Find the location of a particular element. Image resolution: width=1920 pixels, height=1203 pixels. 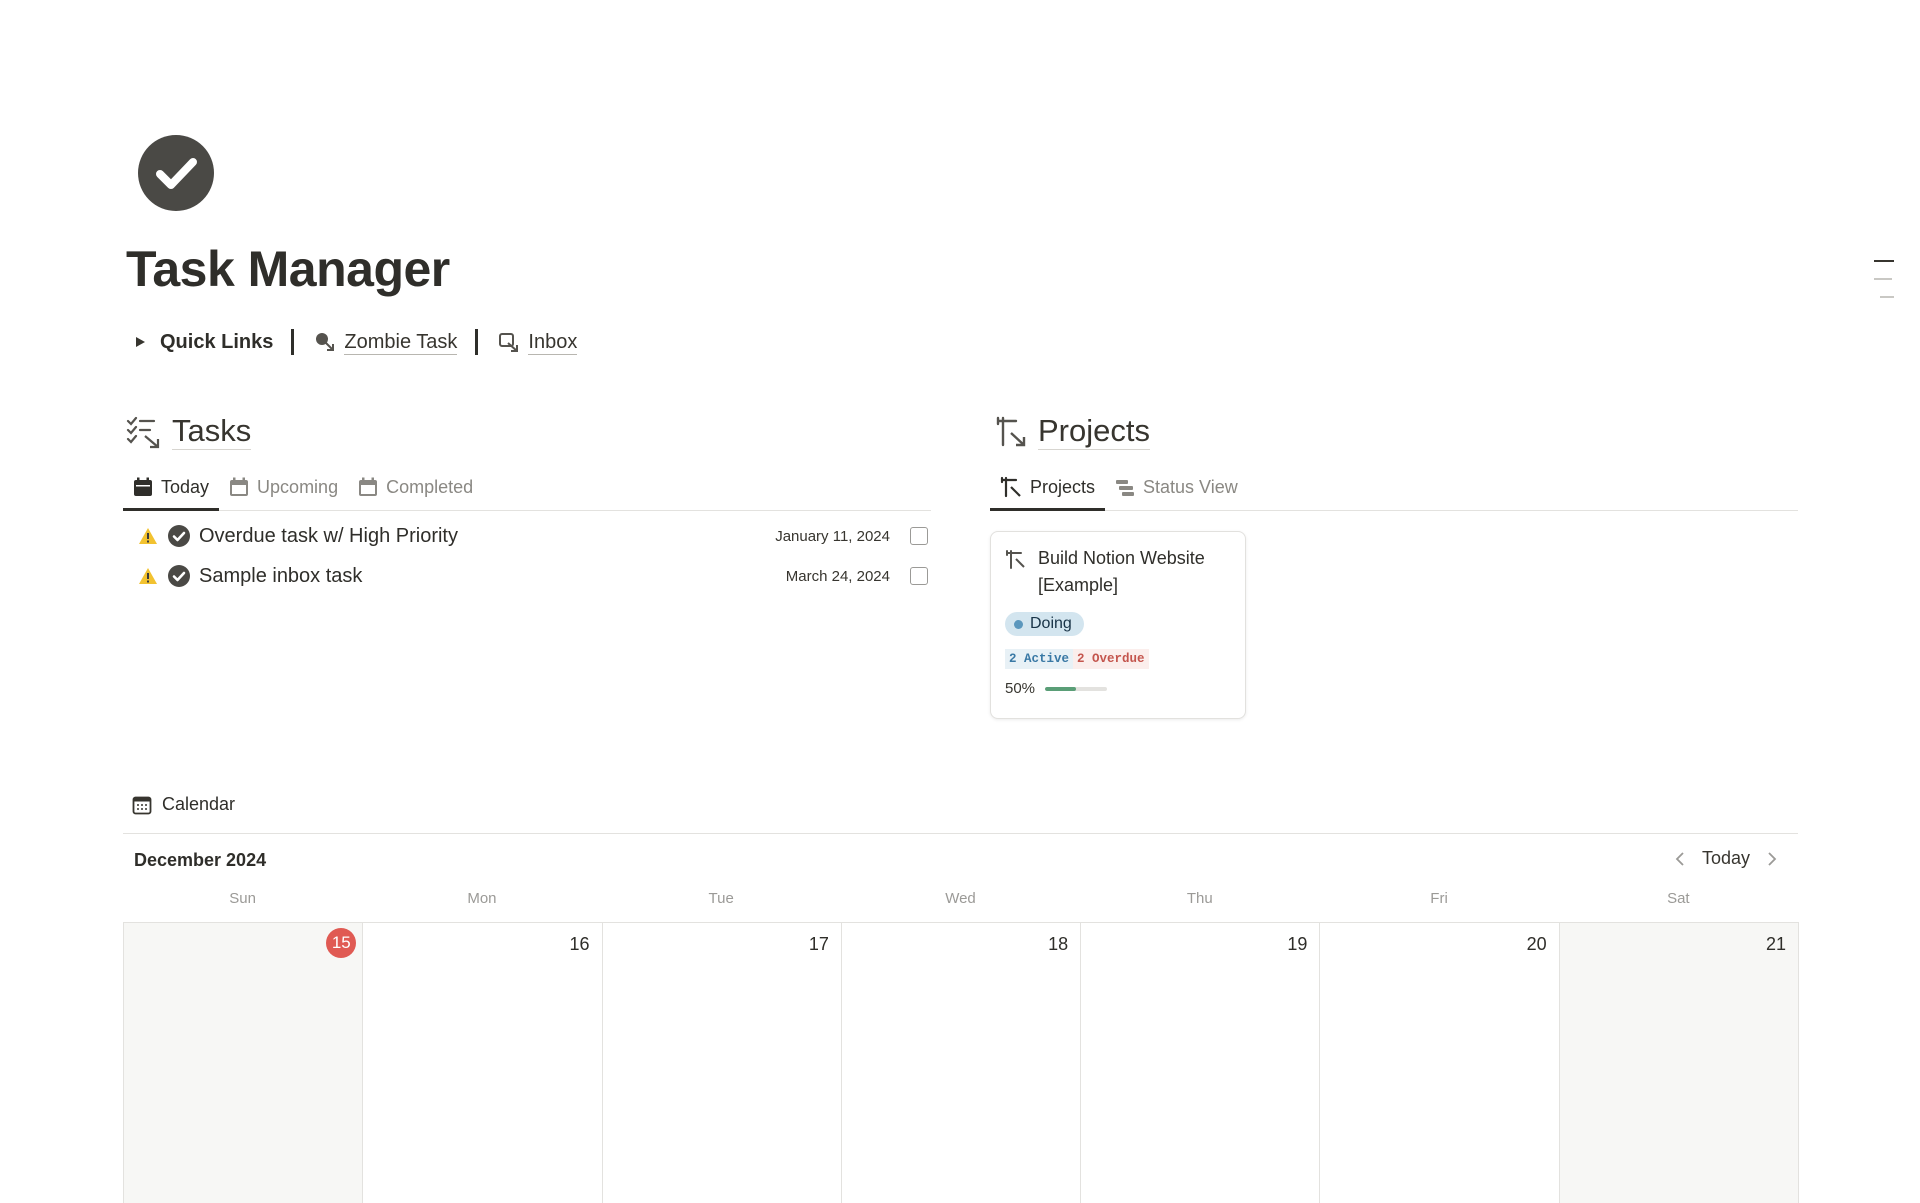

progress-bar is located at coordinates (1076, 688).